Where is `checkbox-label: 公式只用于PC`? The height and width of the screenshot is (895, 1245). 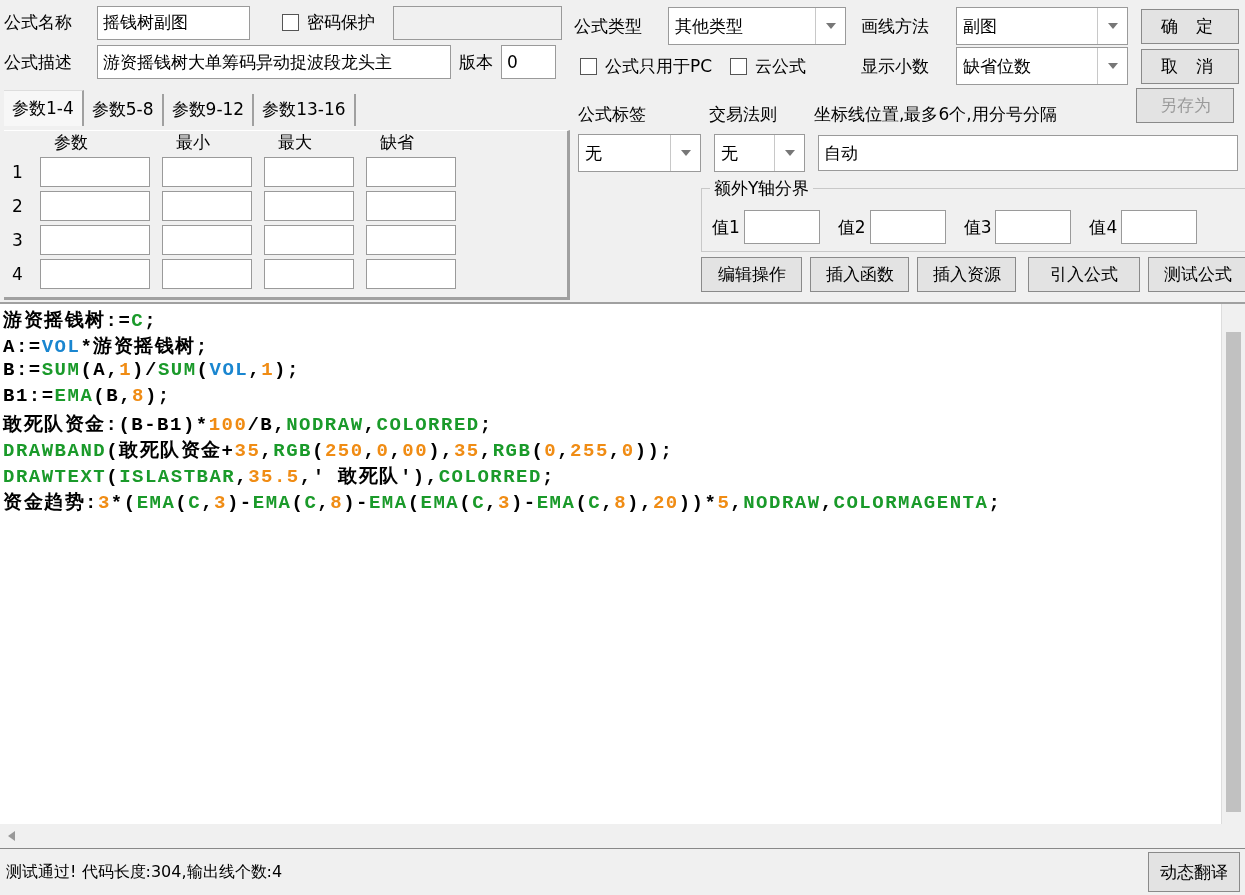
checkbox-label: 公式只用于PC is located at coordinates (659, 66).